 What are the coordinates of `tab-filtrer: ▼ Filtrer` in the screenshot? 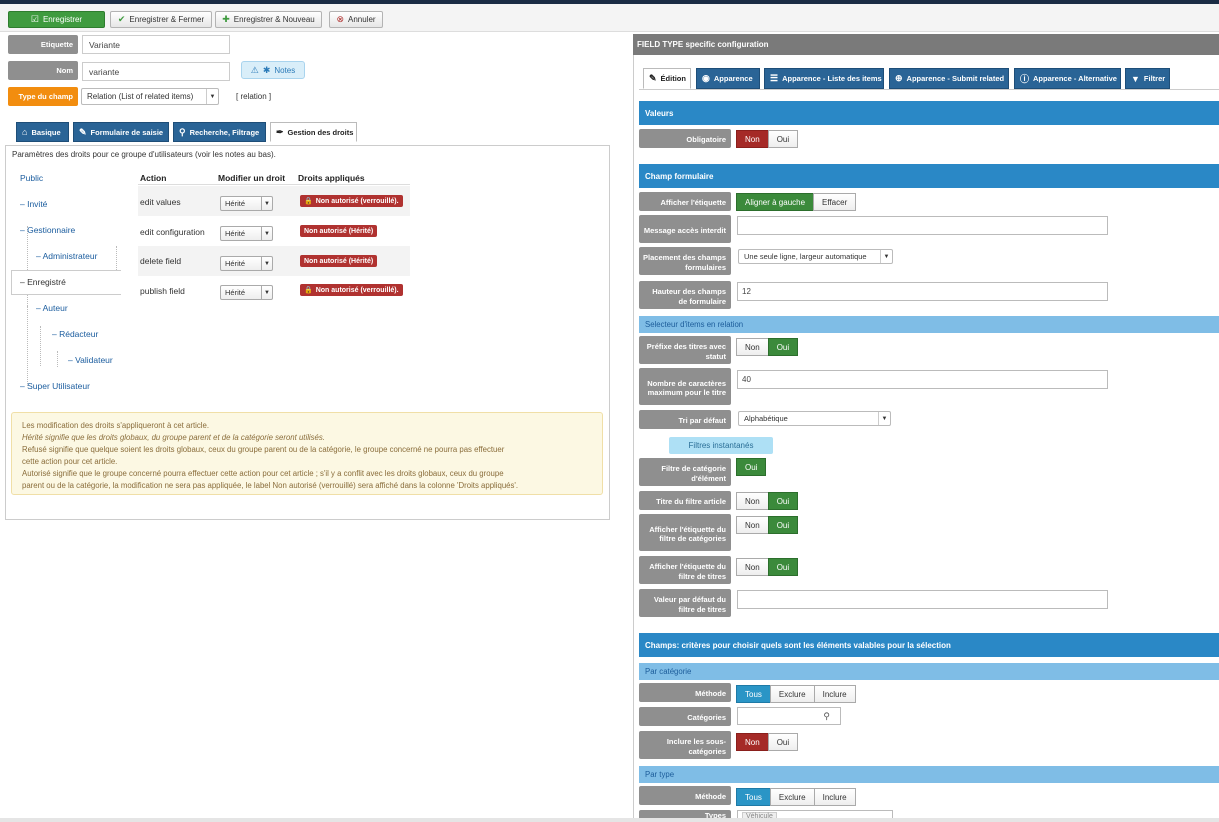 It's located at (1147, 78).